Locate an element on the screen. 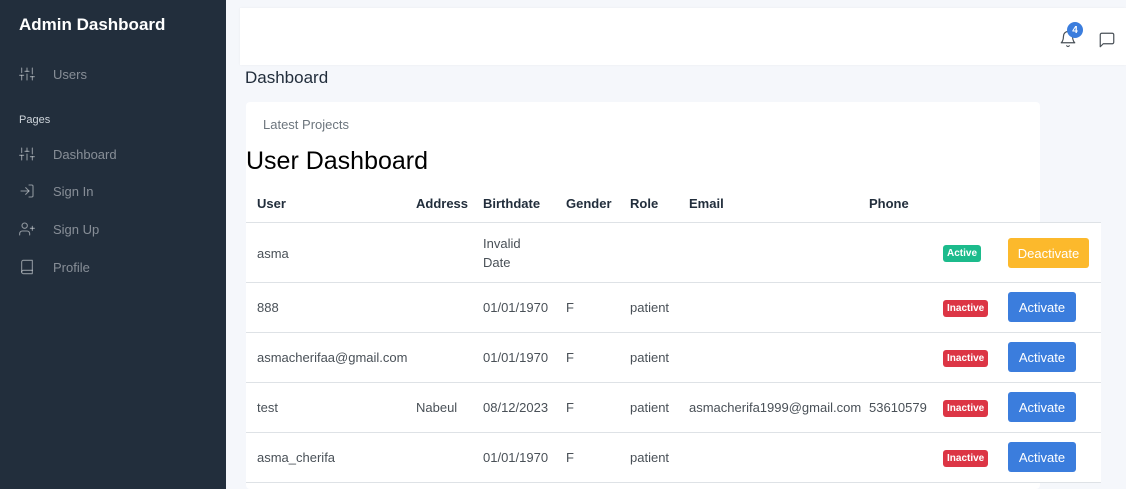  page-title: Dashboard is located at coordinates (287, 77).